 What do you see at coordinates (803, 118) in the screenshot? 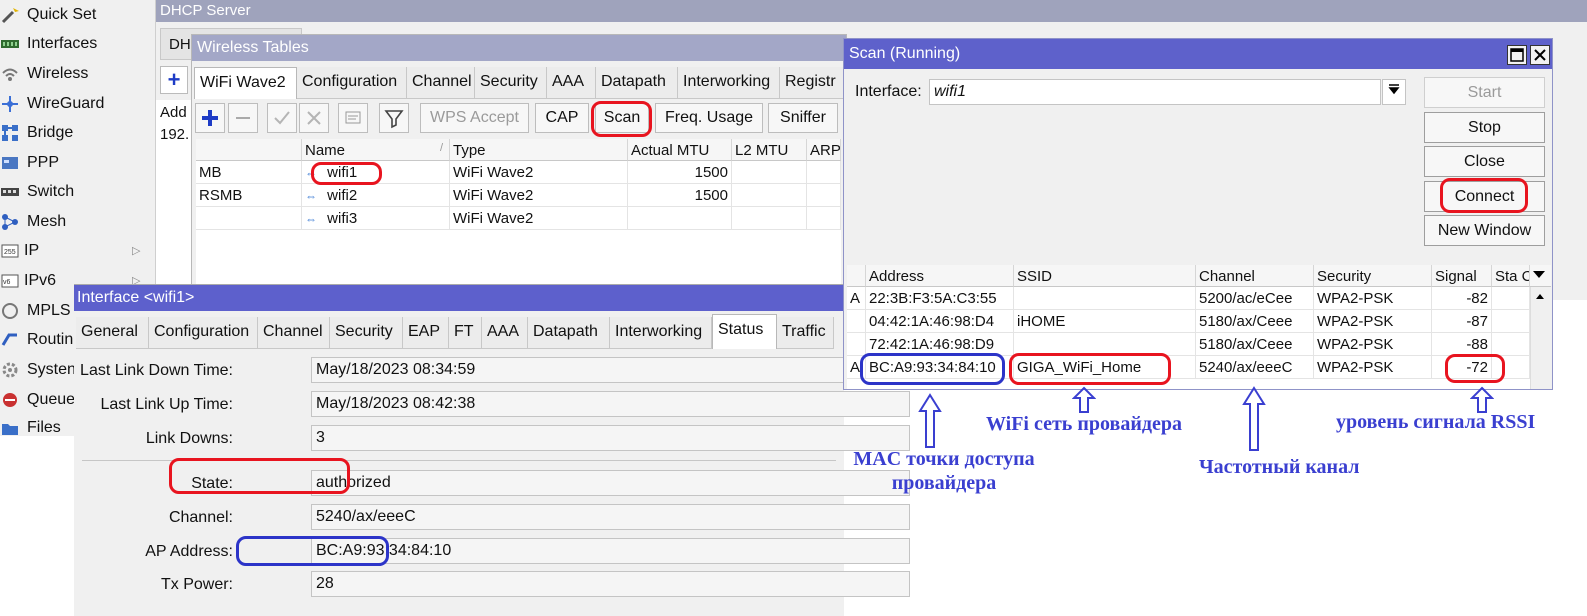
I see `sniffer-button: Sniffer` at bounding box center [803, 118].